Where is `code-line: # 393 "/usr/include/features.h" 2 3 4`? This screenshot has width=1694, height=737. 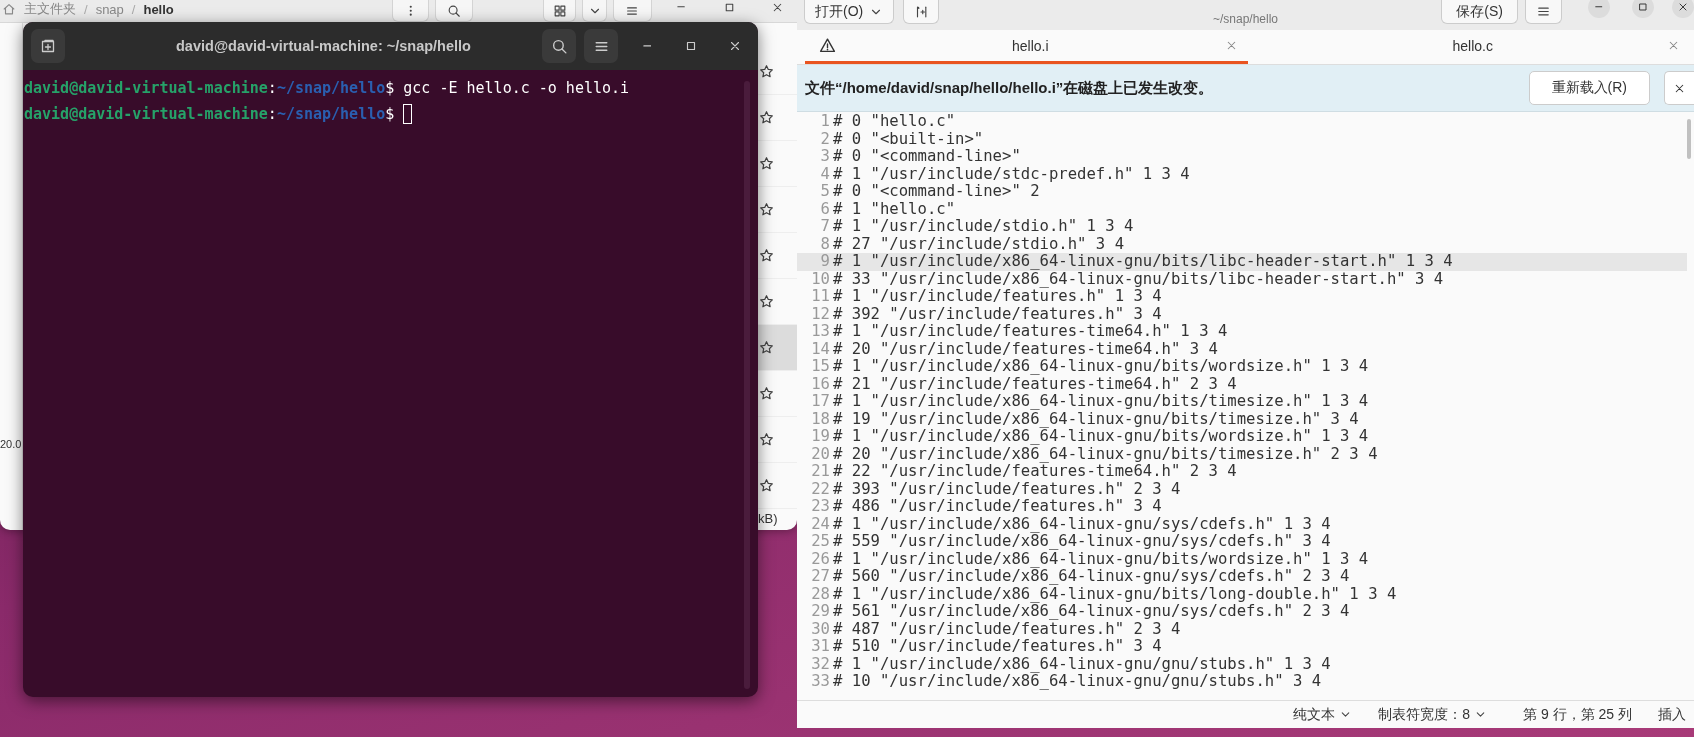 code-line: # 393 "/usr/include/features.h" 2 3 4 is located at coordinates (1007, 489).